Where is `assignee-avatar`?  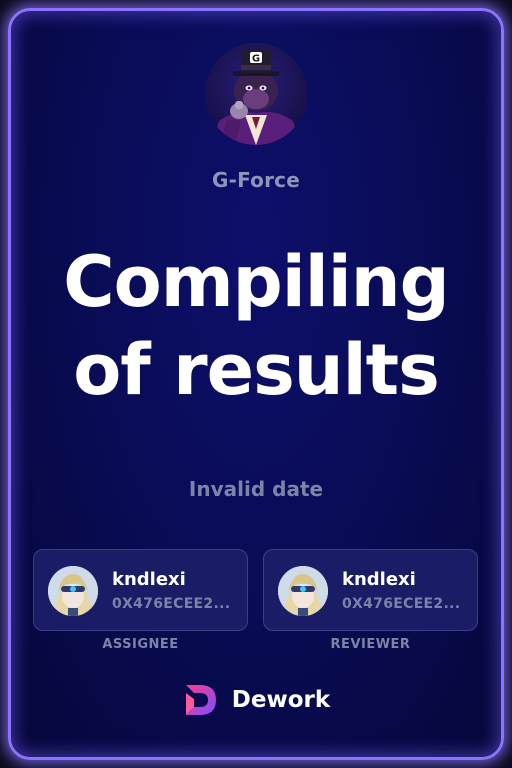
assignee-avatar is located at coordinates (73, 591).